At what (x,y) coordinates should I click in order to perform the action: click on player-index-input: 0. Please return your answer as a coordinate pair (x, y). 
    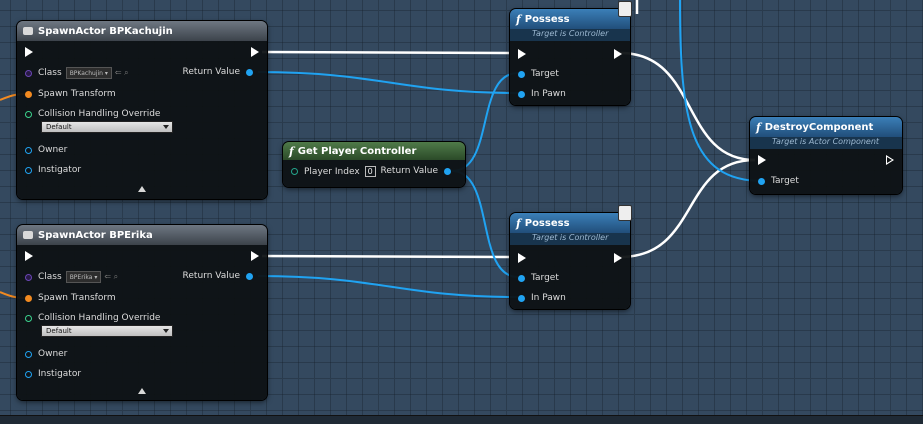
    Looking at the image, I should click on (370, 171).